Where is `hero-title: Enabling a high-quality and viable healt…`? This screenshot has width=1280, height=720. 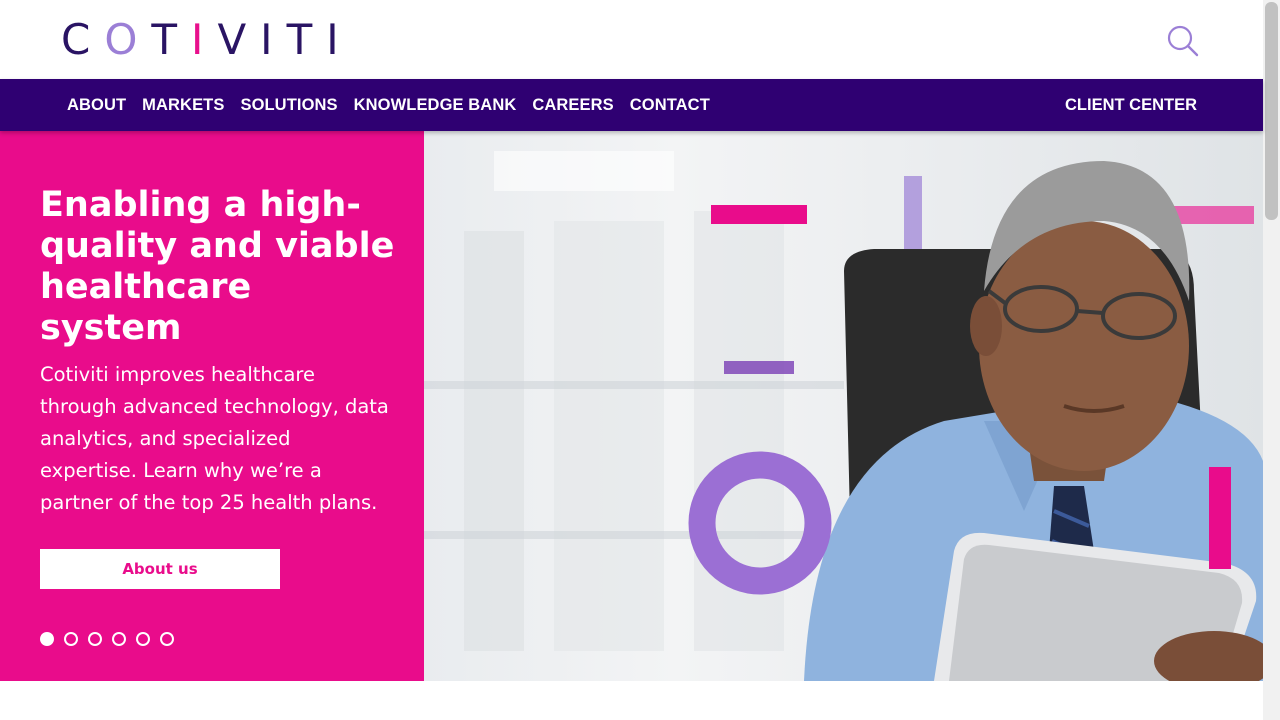 hero-title: Enabling a high-quality and viable healt… is located at coordinates (217, 266).